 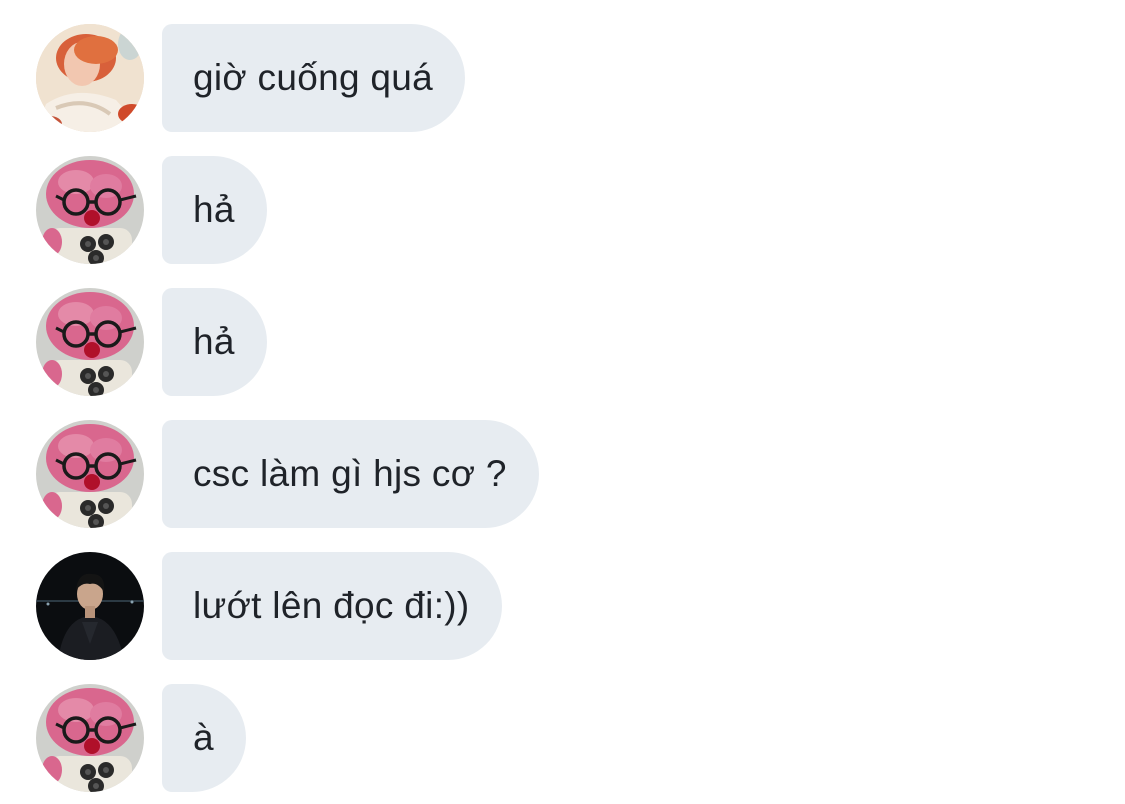 I want to click on avatar-orange-hair, so click(x=90, y=78).